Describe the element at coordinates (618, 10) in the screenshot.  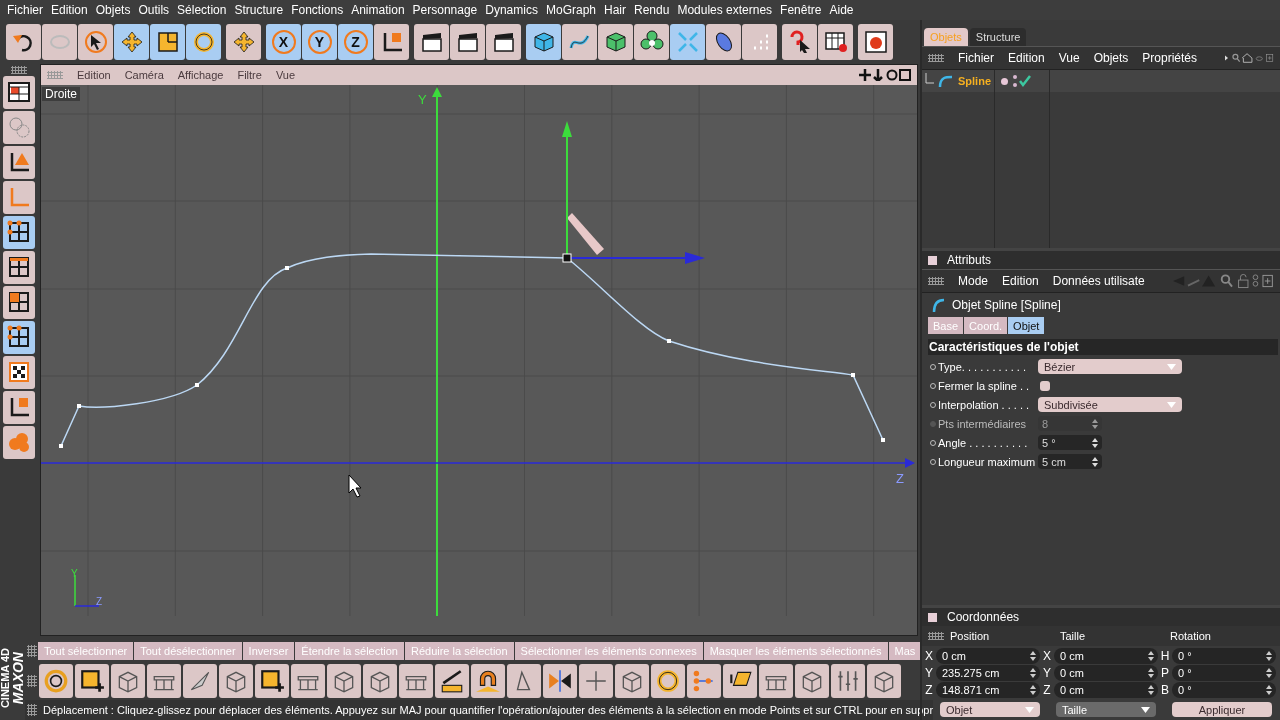
I see `menu-item: Hair` at that location.